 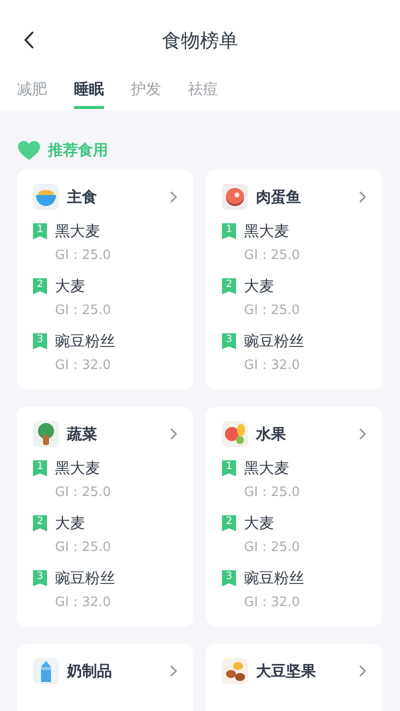 I want to click on category-card: 蔬菜 1 黑大麦 GI：25.0 2 大麦 GI：25.0 3 豌豆粉丝 GI：32.0, so click(x=105, y=516).